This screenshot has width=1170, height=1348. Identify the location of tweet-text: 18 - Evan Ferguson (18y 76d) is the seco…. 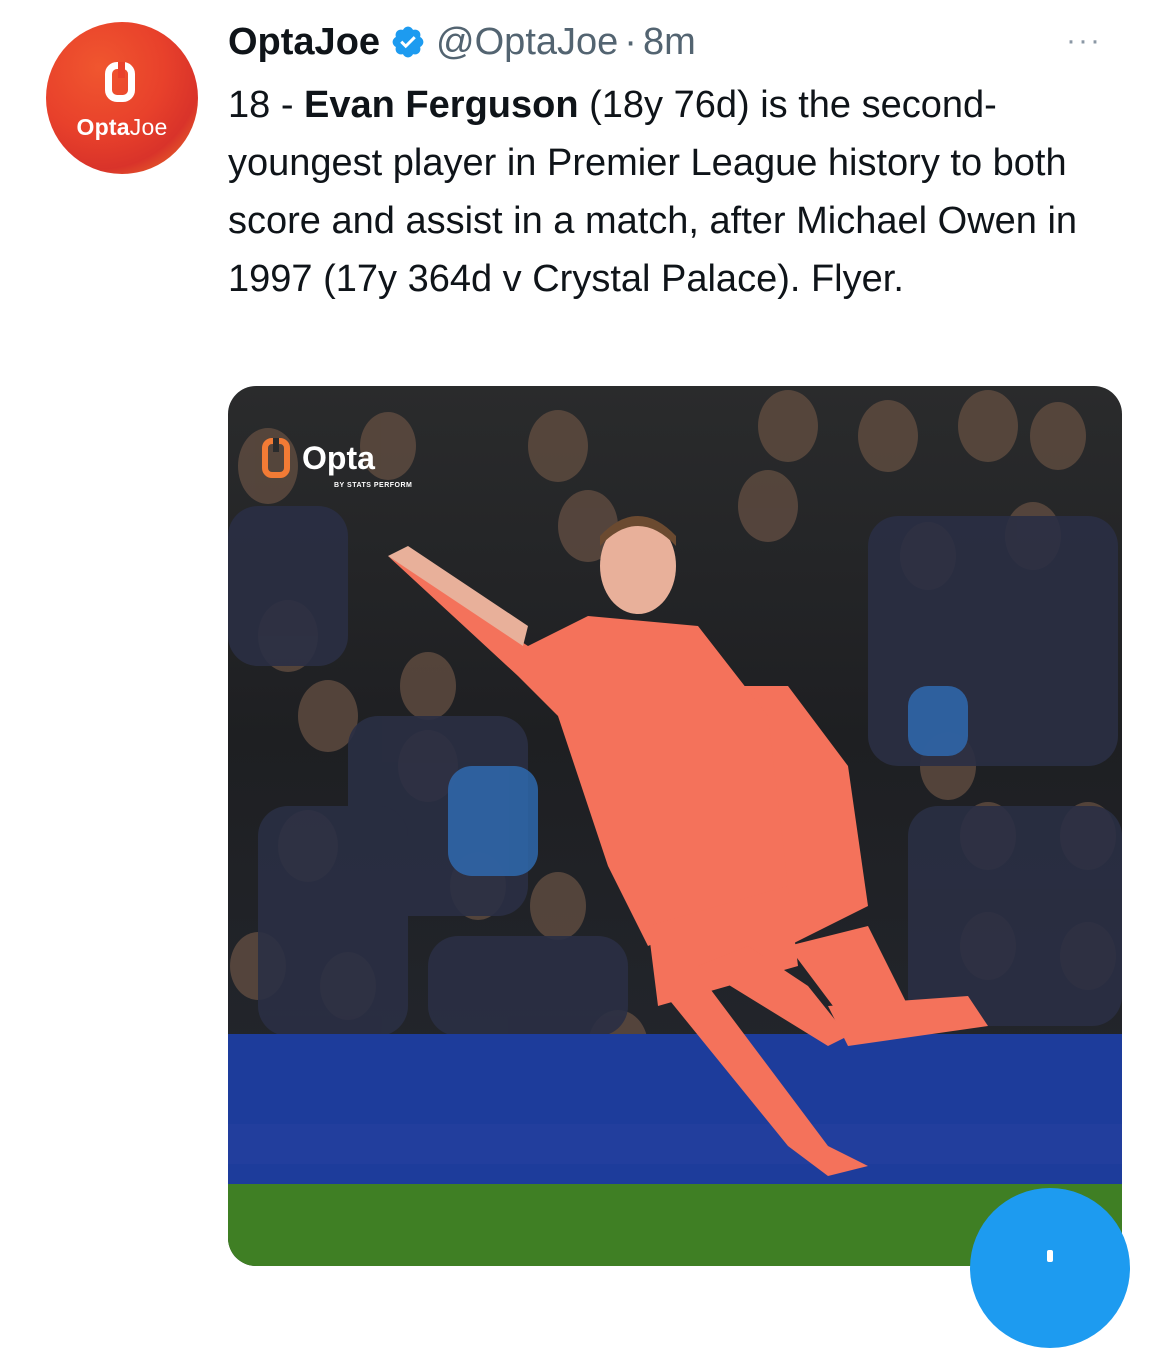
(680, 192).